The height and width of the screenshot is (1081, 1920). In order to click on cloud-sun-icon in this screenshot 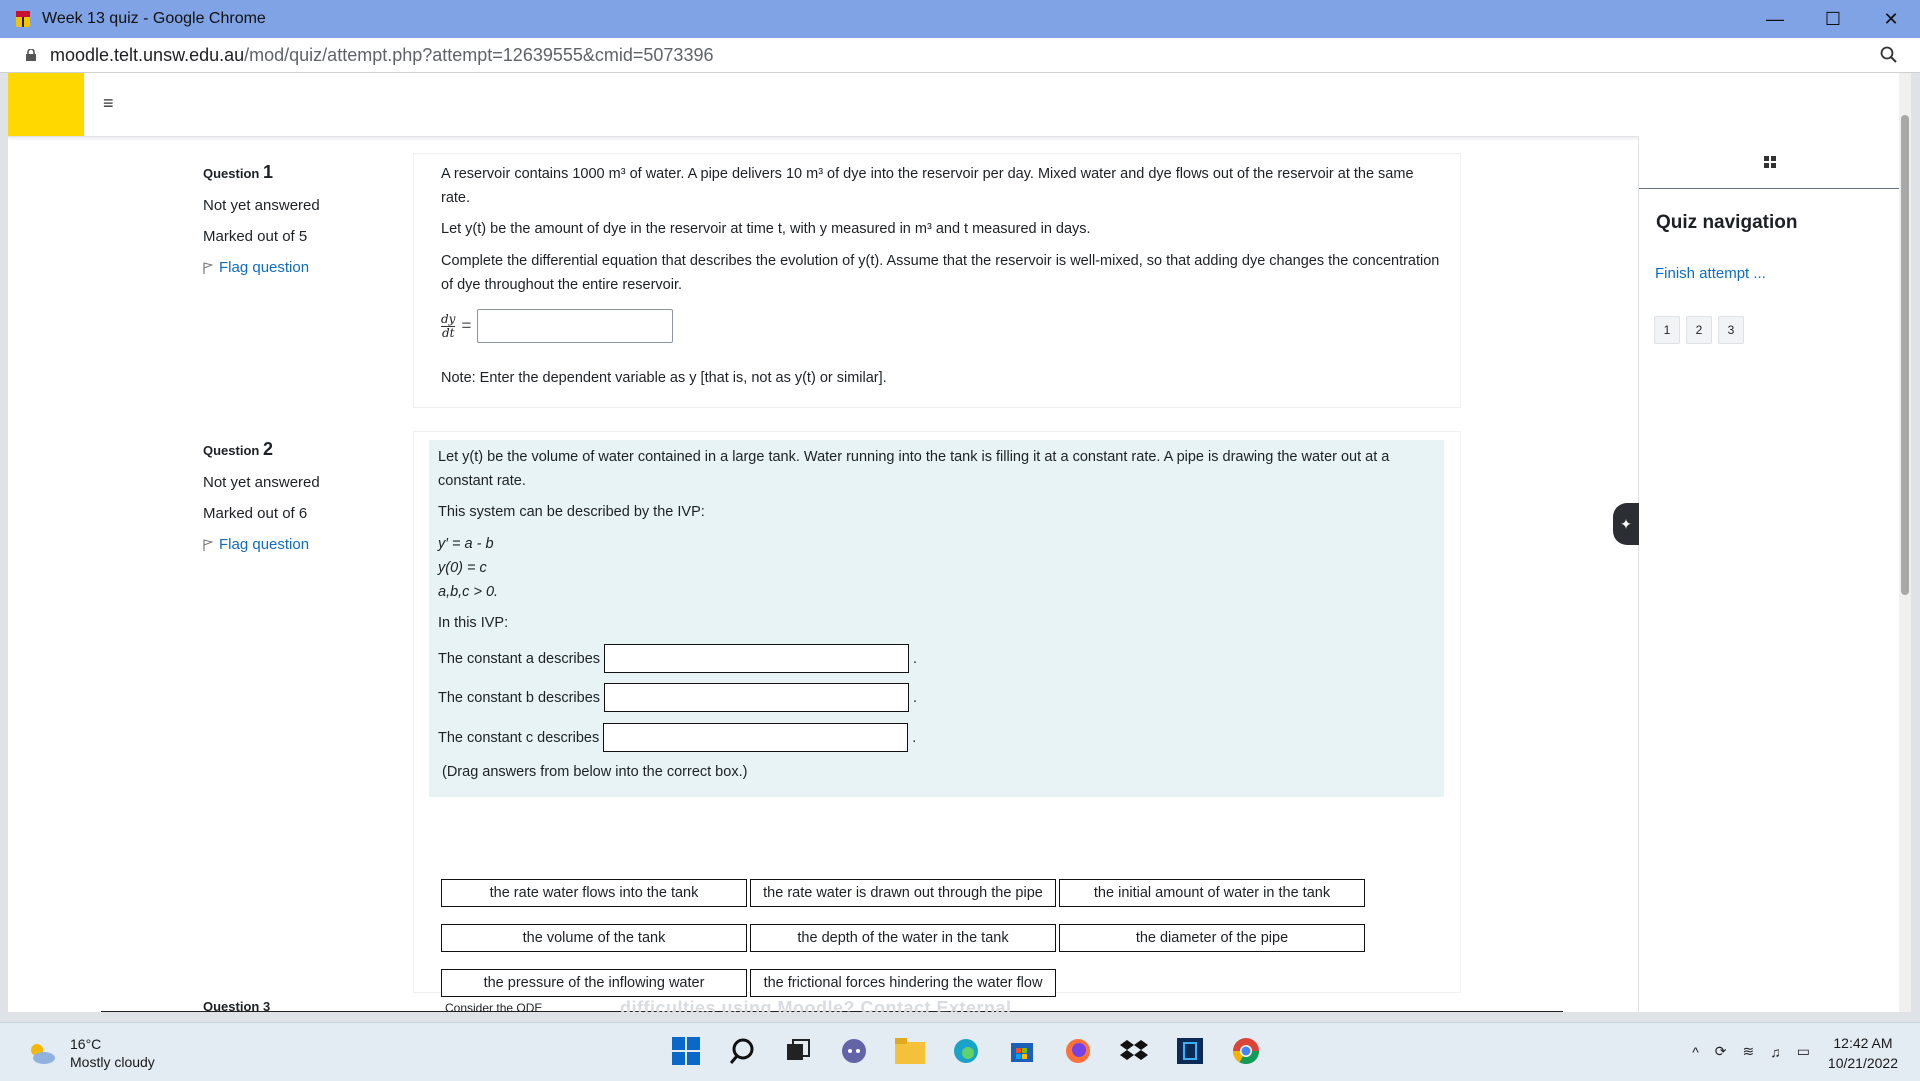, I will do `click(43, 1054)`.